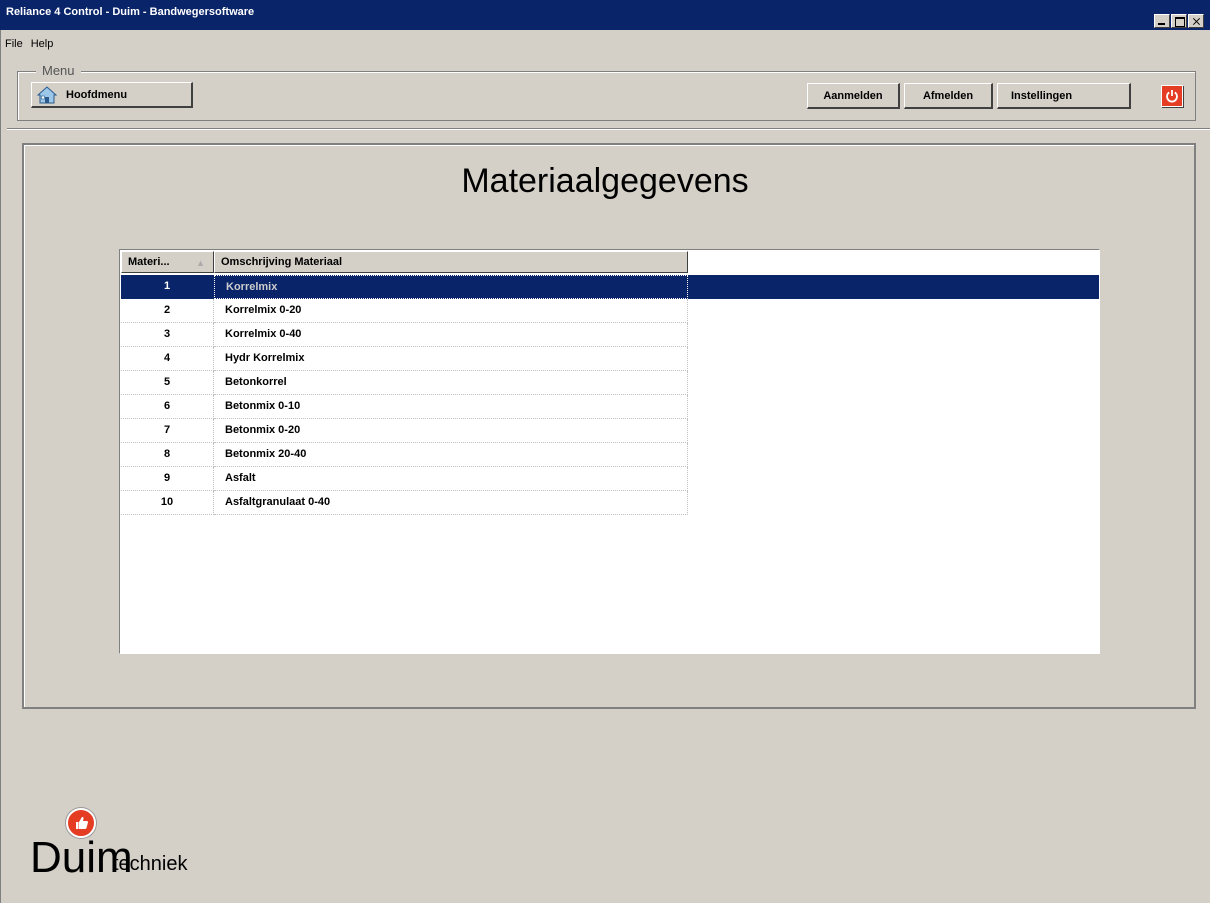 The height and width of the screenshot is (903, 1210). I want to click on material-id-cell: 2, so click(167, 311).